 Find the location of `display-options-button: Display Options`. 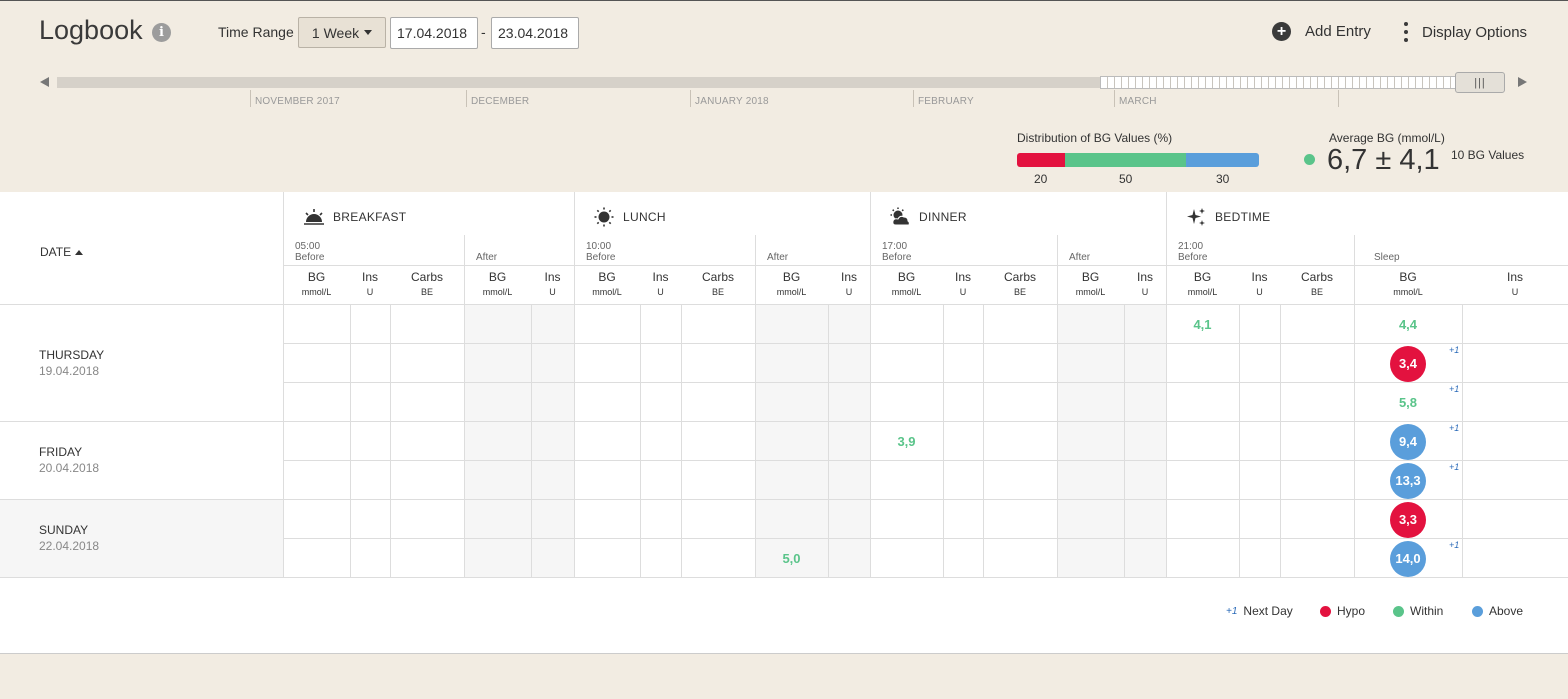

display-options-button: Display Options is located at coordinates (1465, 32).